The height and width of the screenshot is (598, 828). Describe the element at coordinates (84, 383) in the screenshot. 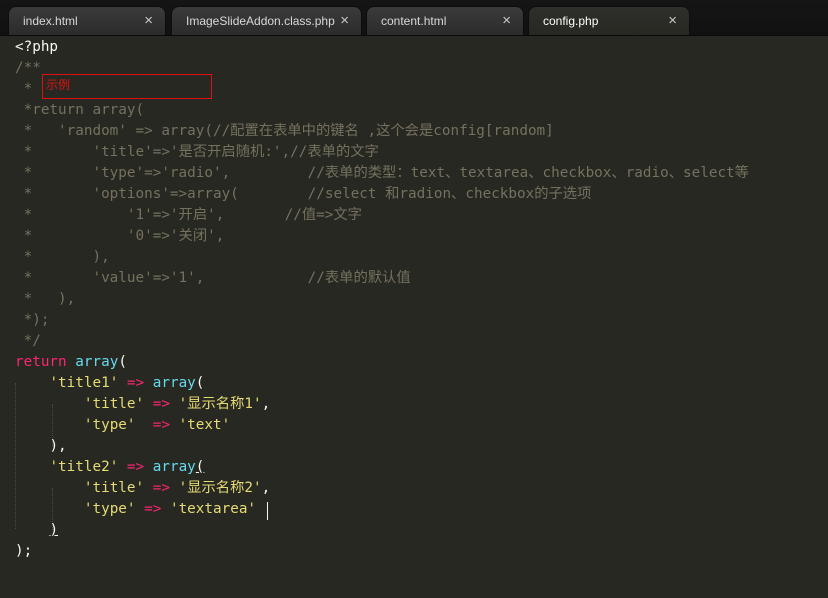

I see `string-token: 'title1'` at that location.